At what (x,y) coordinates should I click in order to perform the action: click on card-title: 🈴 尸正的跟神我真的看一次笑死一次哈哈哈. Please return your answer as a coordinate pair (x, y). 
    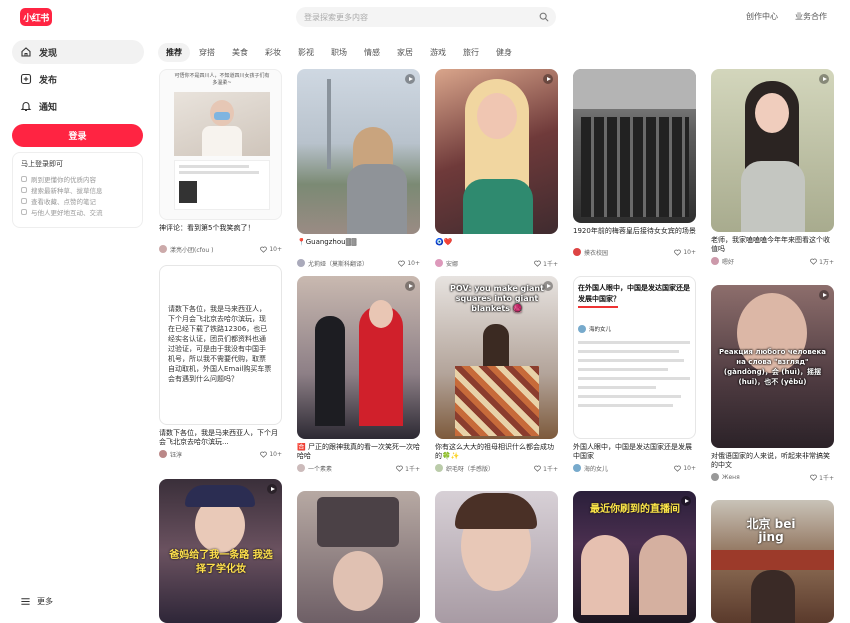
    Looking at the image, I should click on (358, 452).